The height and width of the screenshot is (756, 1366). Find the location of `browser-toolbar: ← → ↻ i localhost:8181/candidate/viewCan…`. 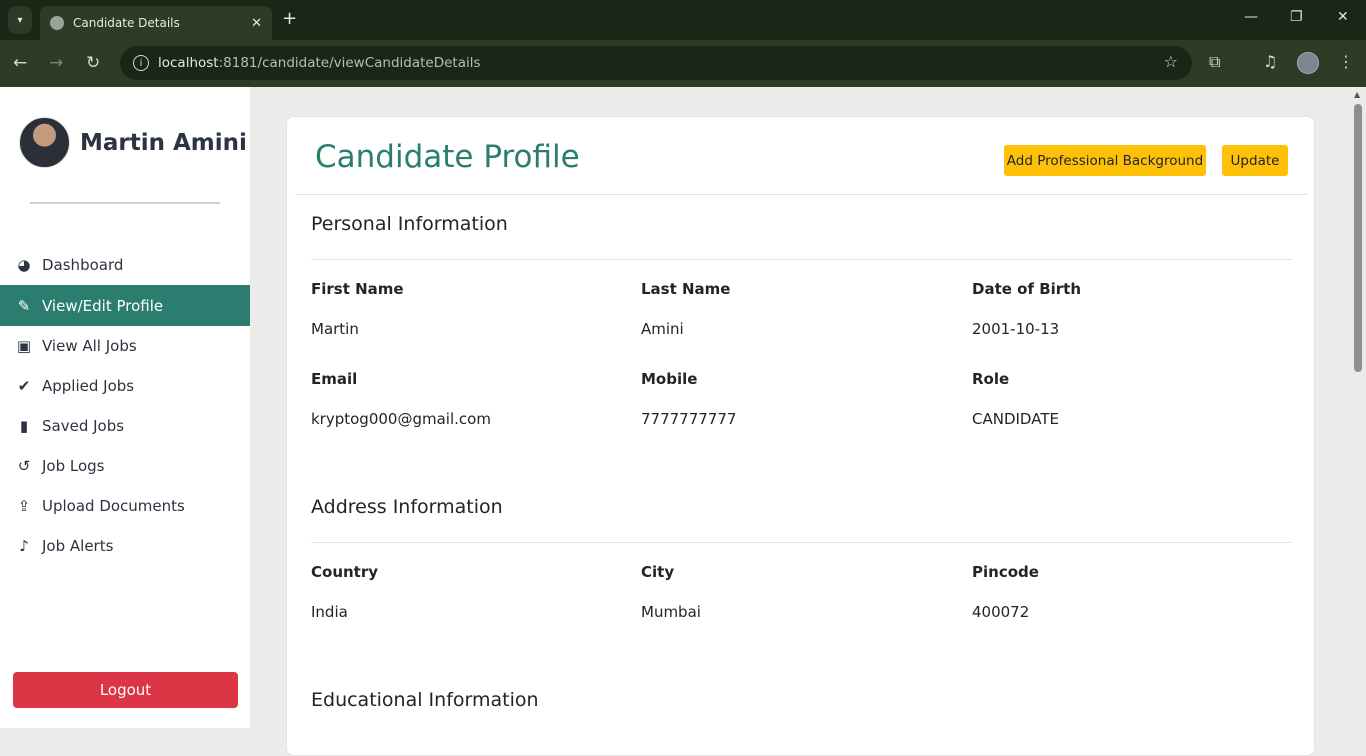

browser-toolbar: ← → ↻ i localhost:8181/candidate/viewCan… is located at coordinates (683, 63).